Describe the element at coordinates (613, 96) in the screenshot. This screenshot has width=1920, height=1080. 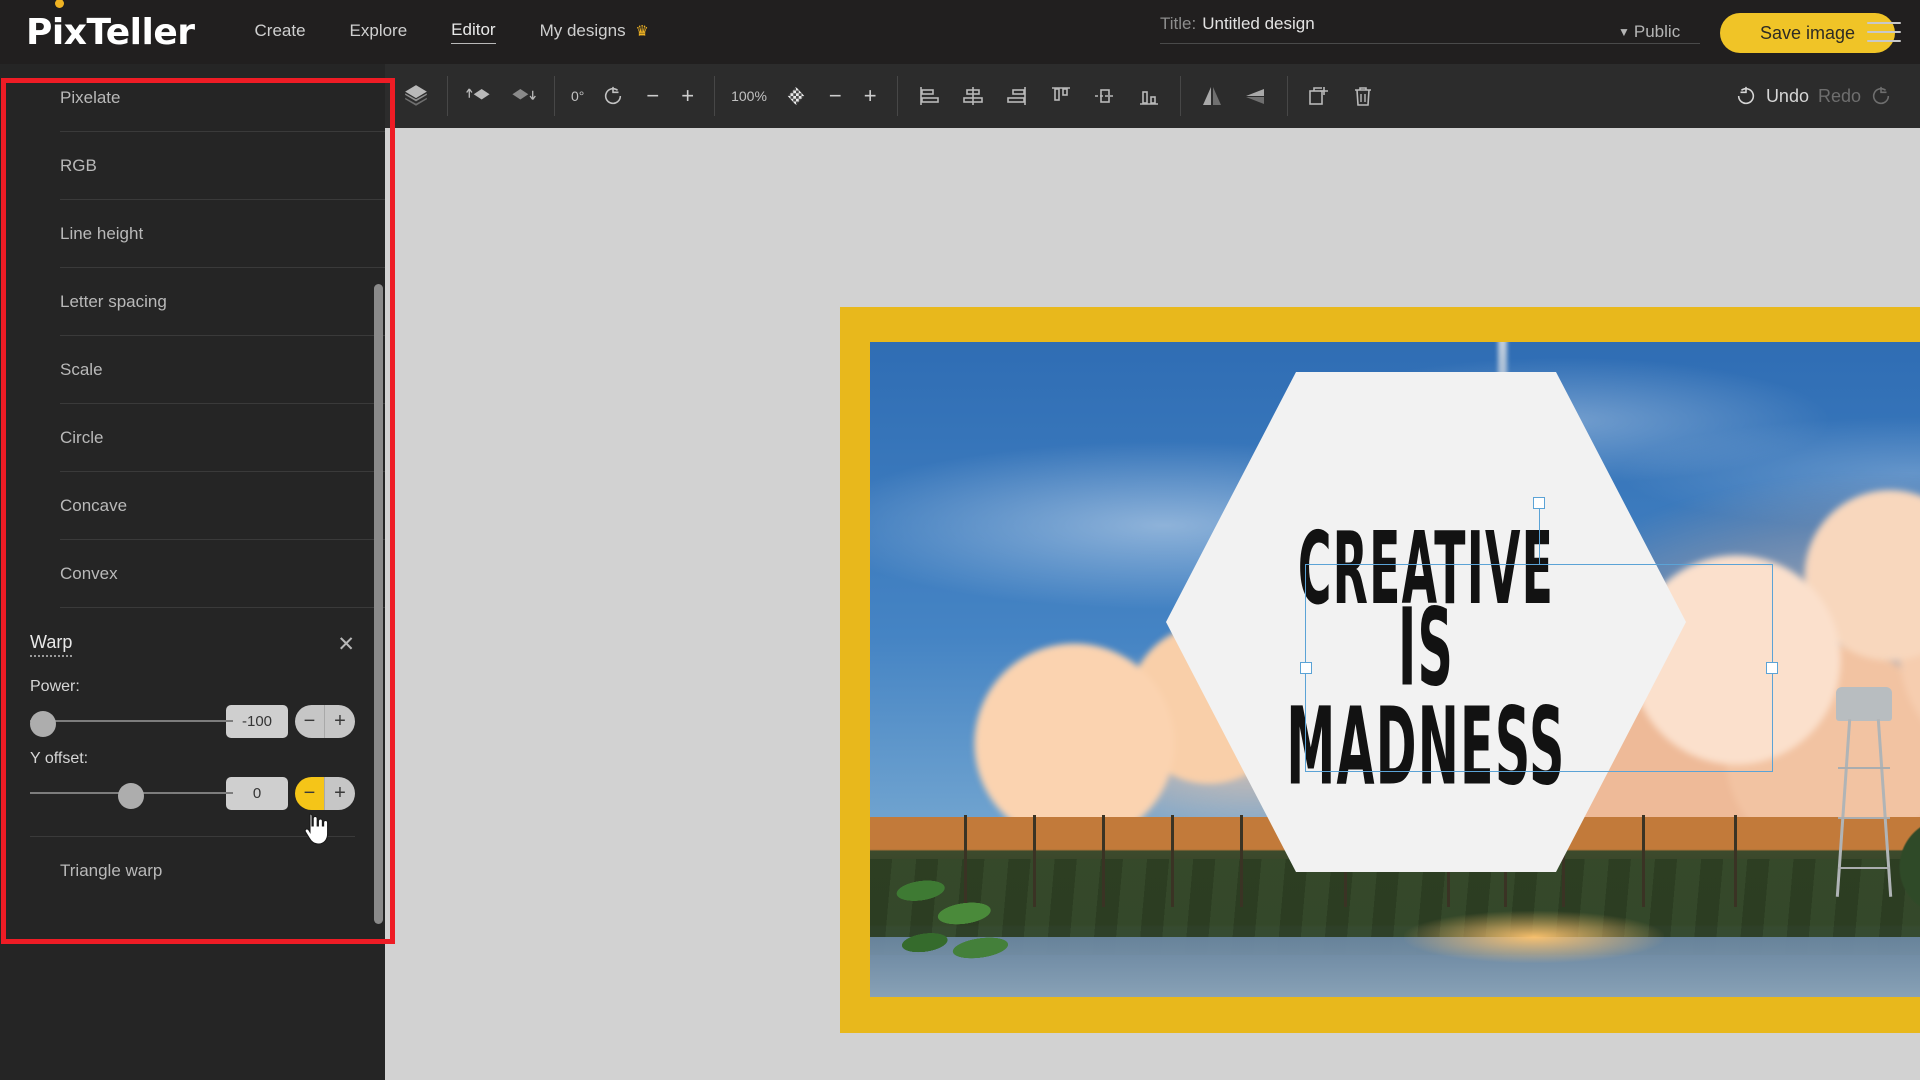
I see `rotate-icon` at that location.